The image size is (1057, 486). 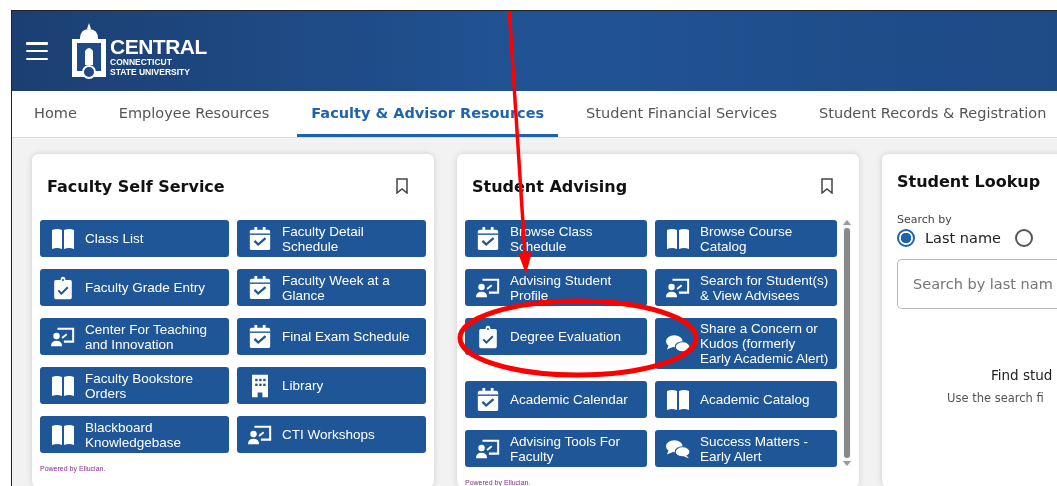 What do you see at coordinates (158, 46) in the screenshot?
I see `logo-wordmark: CENTRAL` at bounding box center [158, 46].